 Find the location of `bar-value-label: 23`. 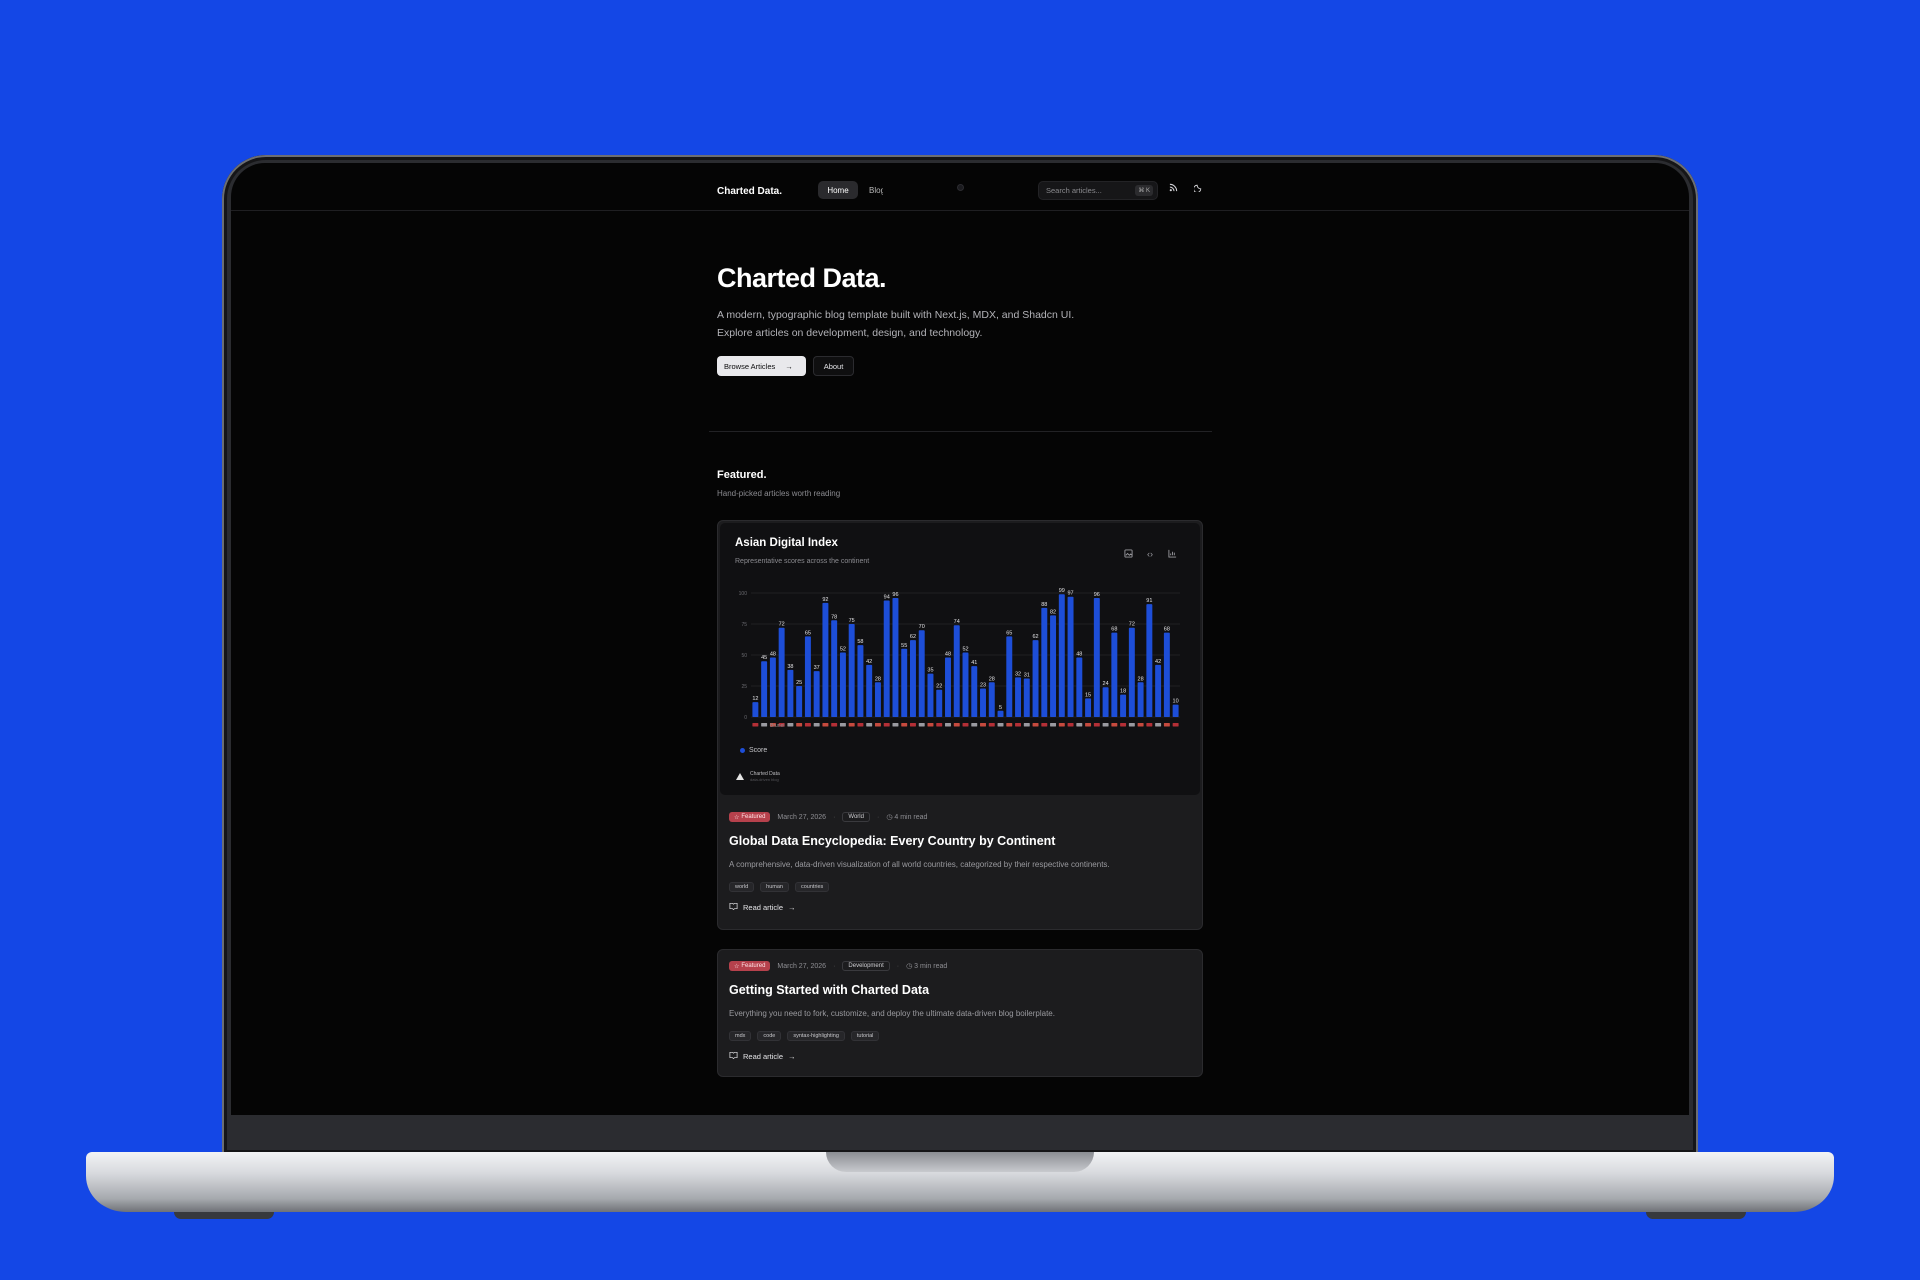

bar-value-label: 23 is located at coordinates (983, 685).